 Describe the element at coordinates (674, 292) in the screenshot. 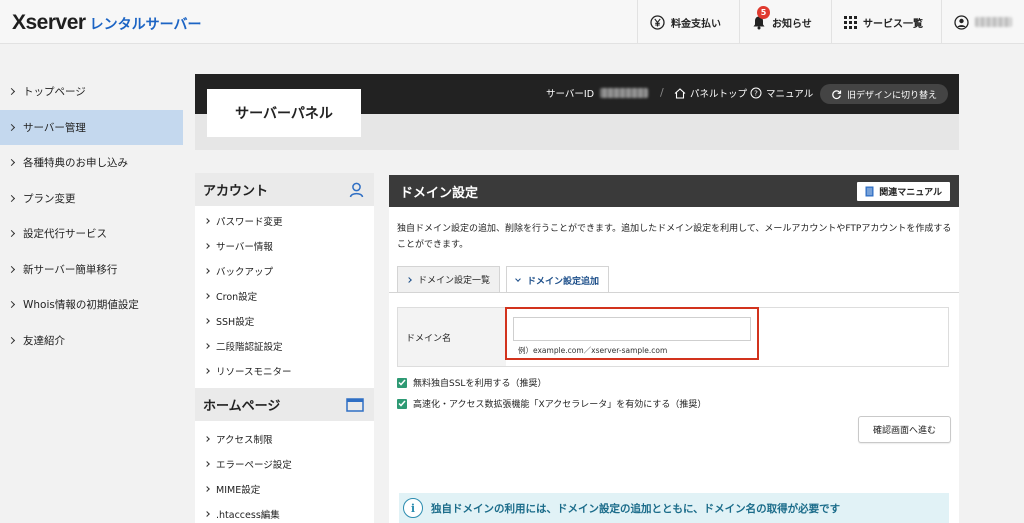

I see `tab-divider` at that location.